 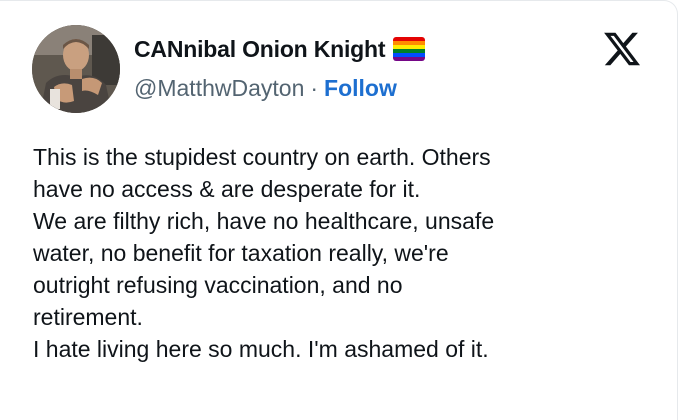 I want to click on tweet-line: have no access & are desperate for it., so click(x=227, y=189).